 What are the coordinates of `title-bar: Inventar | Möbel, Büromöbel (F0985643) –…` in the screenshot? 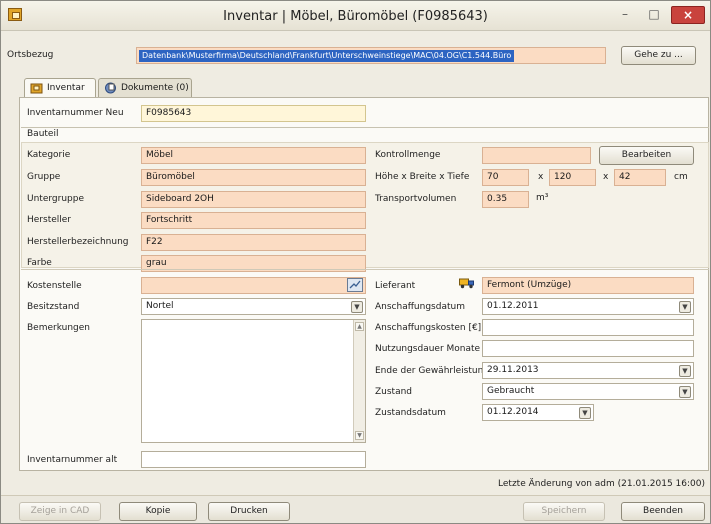 It's located at (355, 16).